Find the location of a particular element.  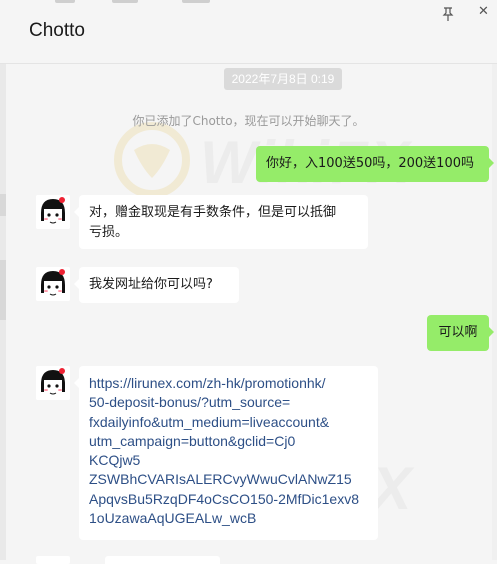

message-line: 亏损。 is located at coordinates (109, 232).